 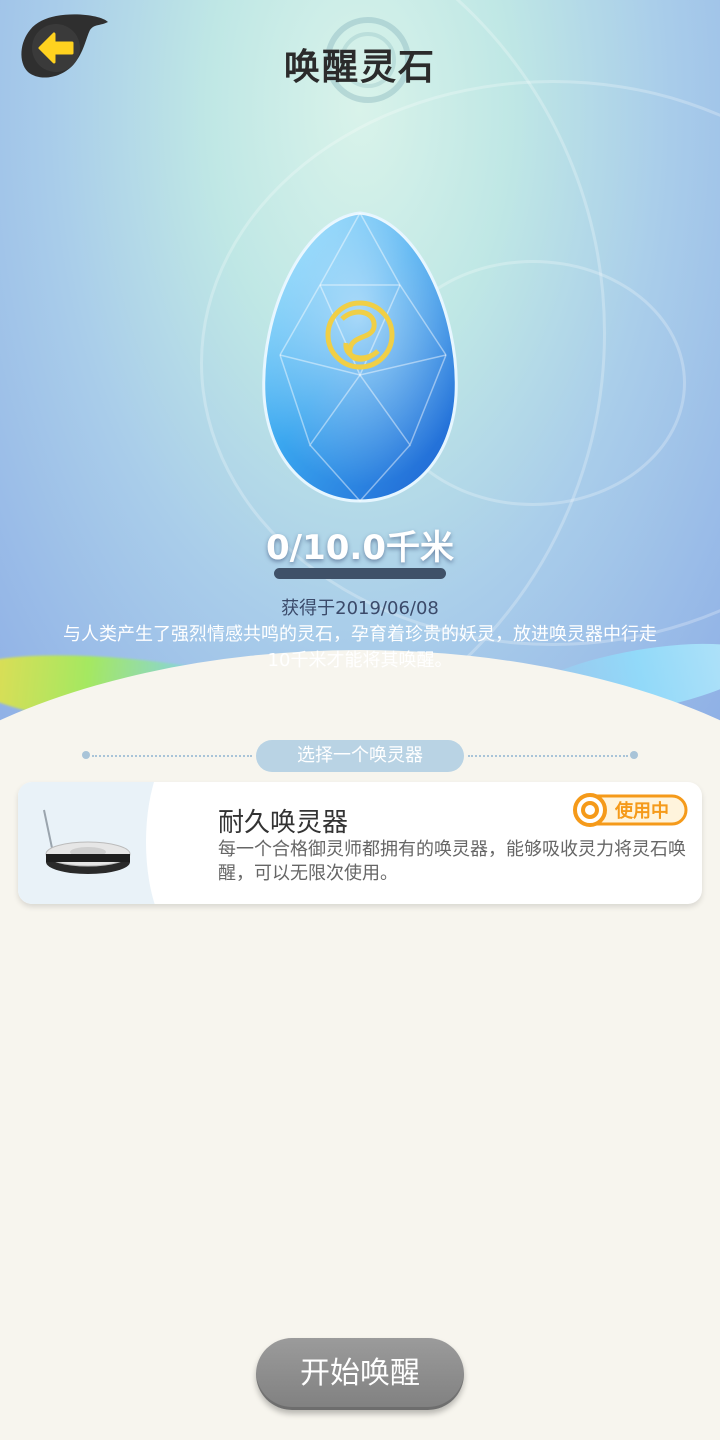 What do you see at coordinates (186, 843) in the screenshot?
I see `thumbnail-curve` at bounding box center [186, 843].